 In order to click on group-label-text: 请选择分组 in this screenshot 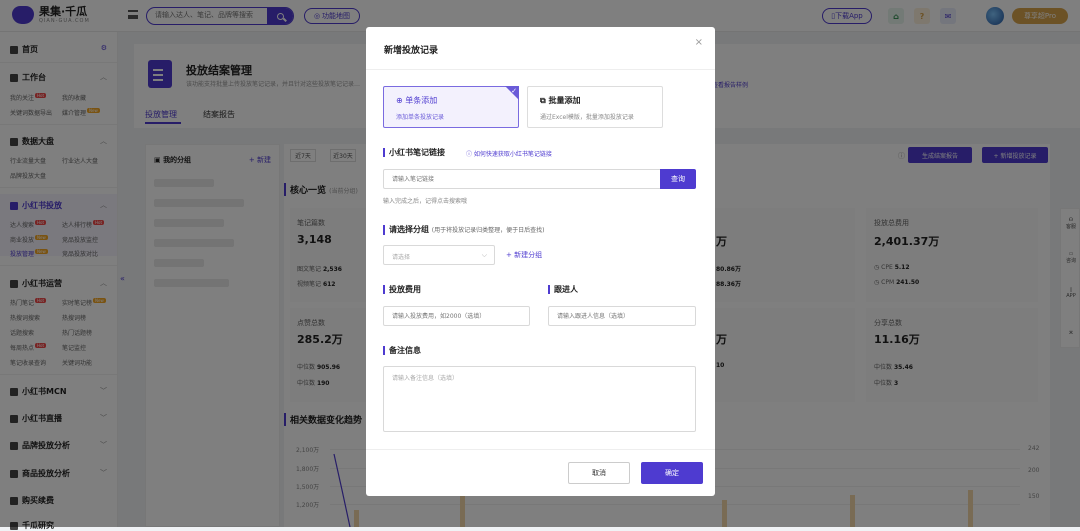, I will do `click(409, 229)`.